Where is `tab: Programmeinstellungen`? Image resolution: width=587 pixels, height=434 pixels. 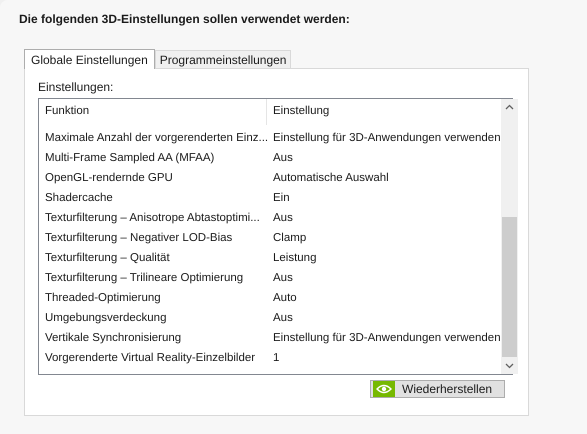 tab: Programmeinstellungen is located at coordinates (223, 59).